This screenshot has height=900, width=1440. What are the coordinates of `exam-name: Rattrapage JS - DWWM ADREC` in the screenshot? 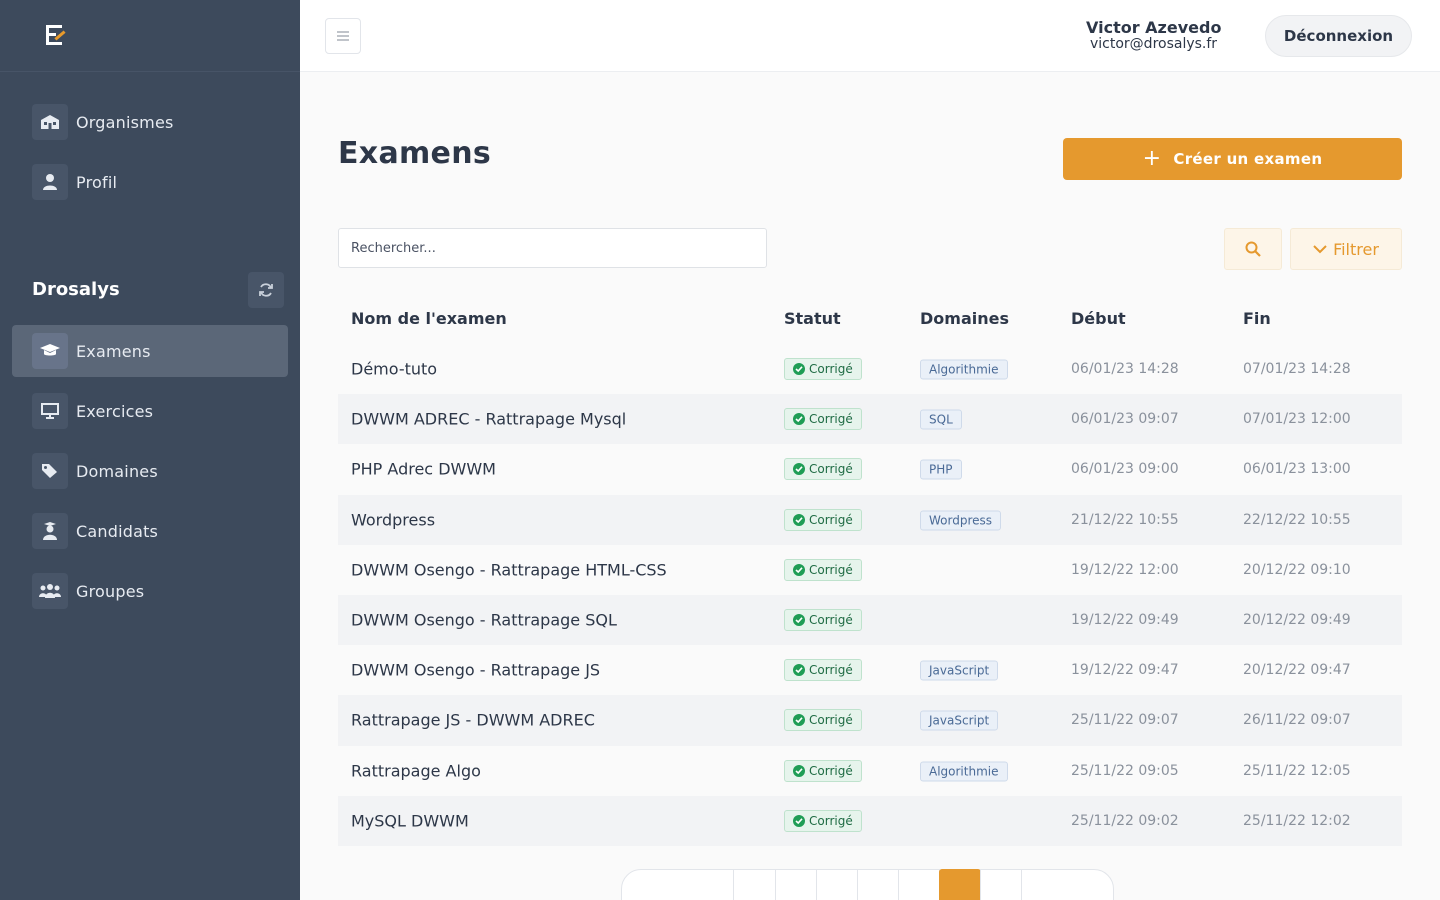 It's located at (473, 720).